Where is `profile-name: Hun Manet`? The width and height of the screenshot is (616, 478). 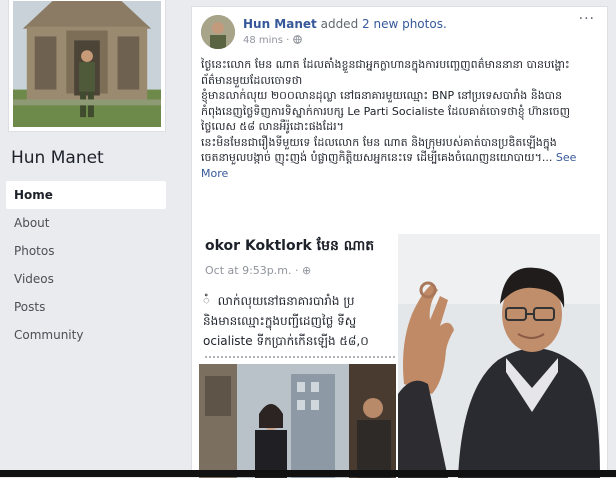
profile-name: Hun Manet is located at coordinates (57, 158).